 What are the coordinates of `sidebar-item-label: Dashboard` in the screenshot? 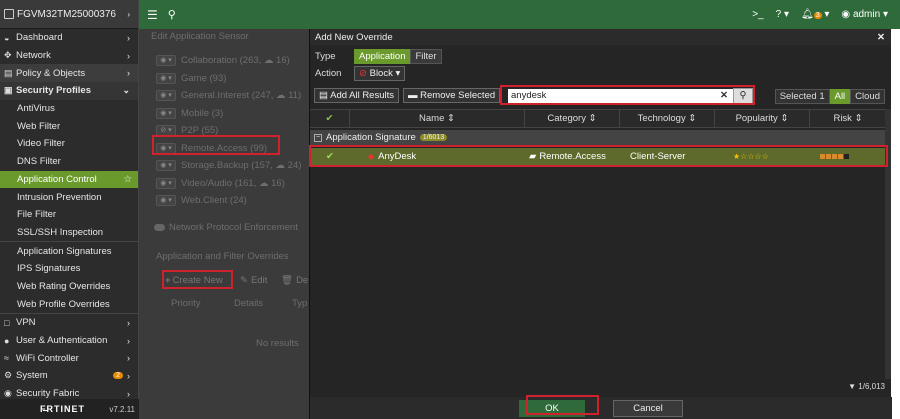 It's located at (39, 38).